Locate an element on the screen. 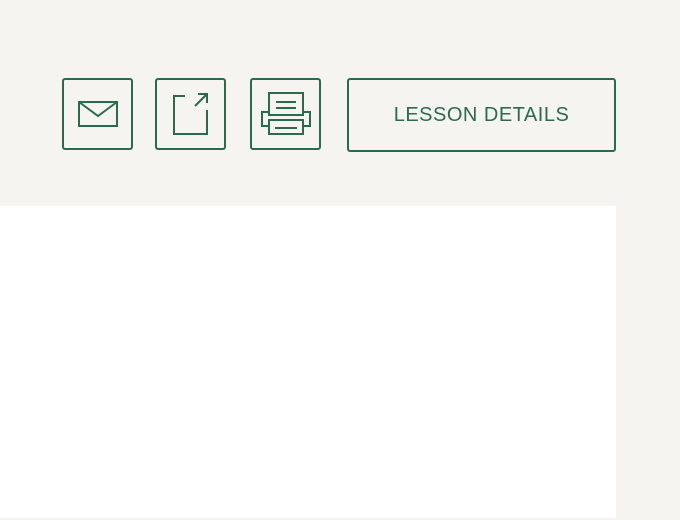 The height and width of the screenshot is (520, 680). envelope-icon is located at coordinates (97, 114).